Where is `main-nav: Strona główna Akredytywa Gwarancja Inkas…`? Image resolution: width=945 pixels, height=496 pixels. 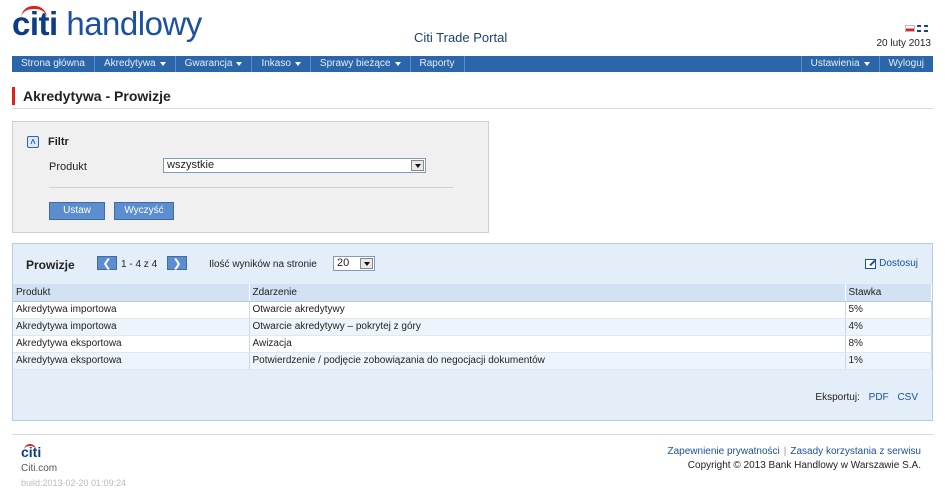
main-nav: Strona główna Akredytywa Gwarancja Inkas… is located at coordinates (472, 64).